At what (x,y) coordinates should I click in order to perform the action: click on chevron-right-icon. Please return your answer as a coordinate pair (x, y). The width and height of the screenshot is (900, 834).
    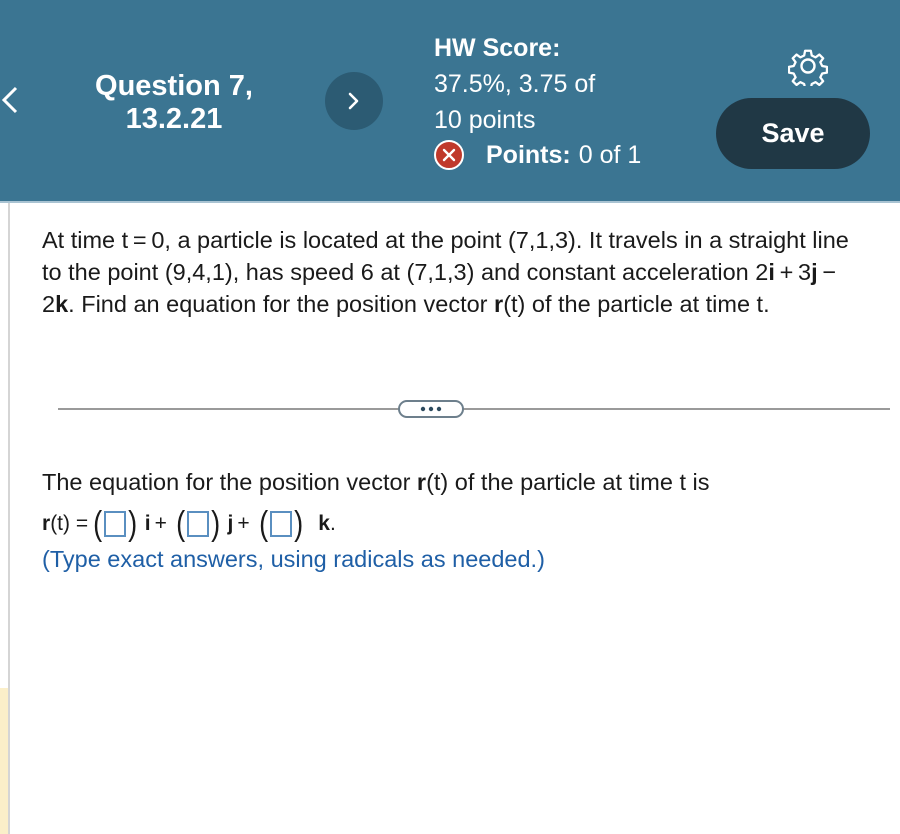
    Looking at the image, I should click on (353, 101).